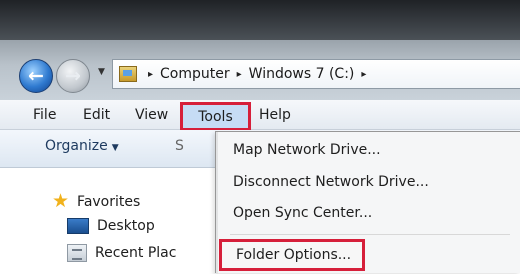 This screenshot has height=274, width=520. Describe the element at coordinates (78, 226) in the screenshot. I see `desktop-icon` at that location.